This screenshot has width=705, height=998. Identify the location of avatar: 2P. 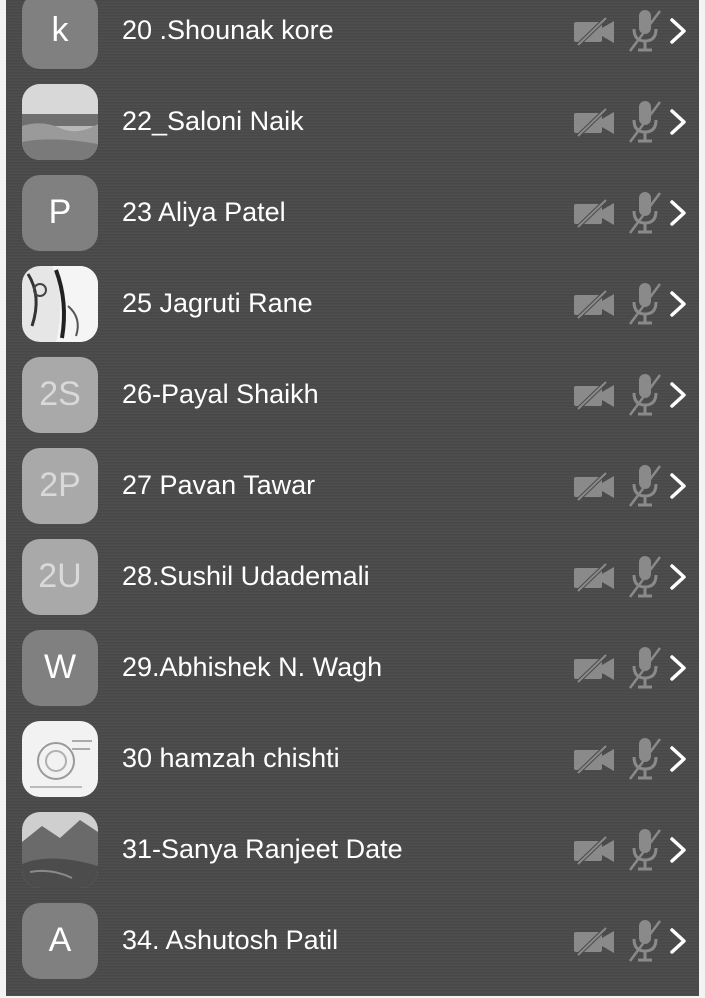
(60, 485).